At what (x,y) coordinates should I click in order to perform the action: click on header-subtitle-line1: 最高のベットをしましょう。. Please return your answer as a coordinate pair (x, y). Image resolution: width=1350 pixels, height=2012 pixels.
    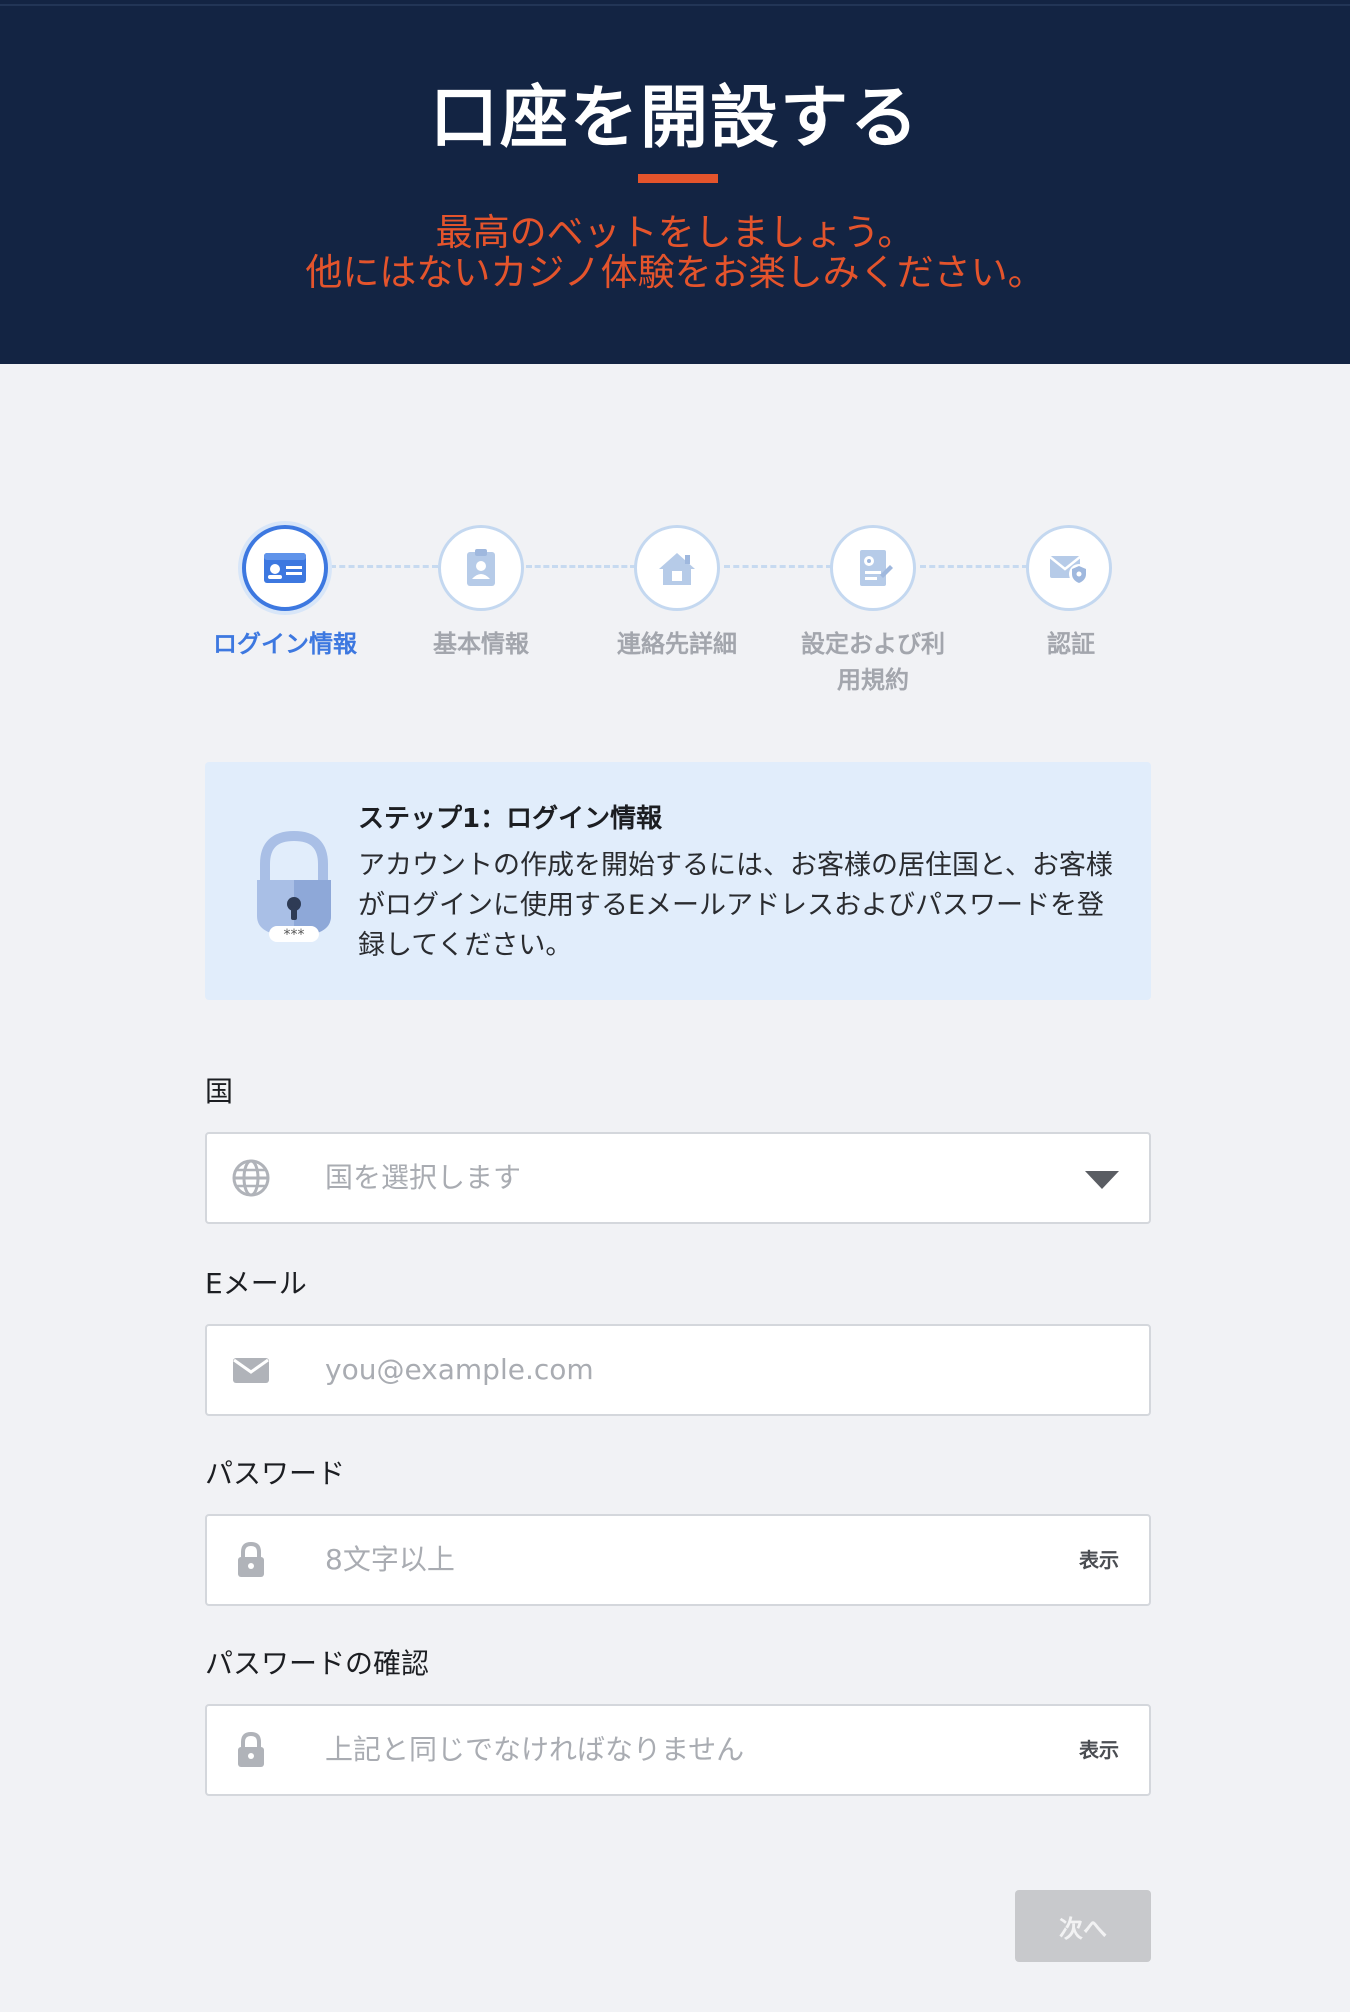
    Looking at the image, I should click on (675, 232).